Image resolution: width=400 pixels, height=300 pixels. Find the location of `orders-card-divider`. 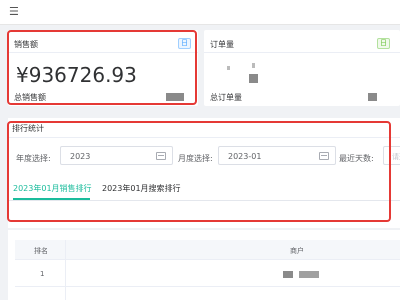

orders-card-divider is located at coordinates (302, 52).